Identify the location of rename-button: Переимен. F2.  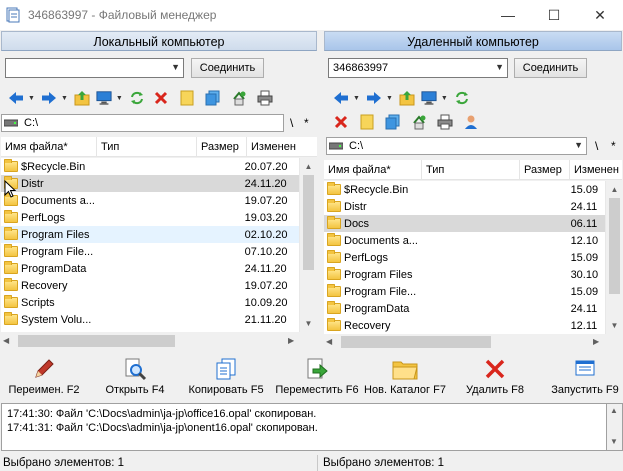
(44, 379).